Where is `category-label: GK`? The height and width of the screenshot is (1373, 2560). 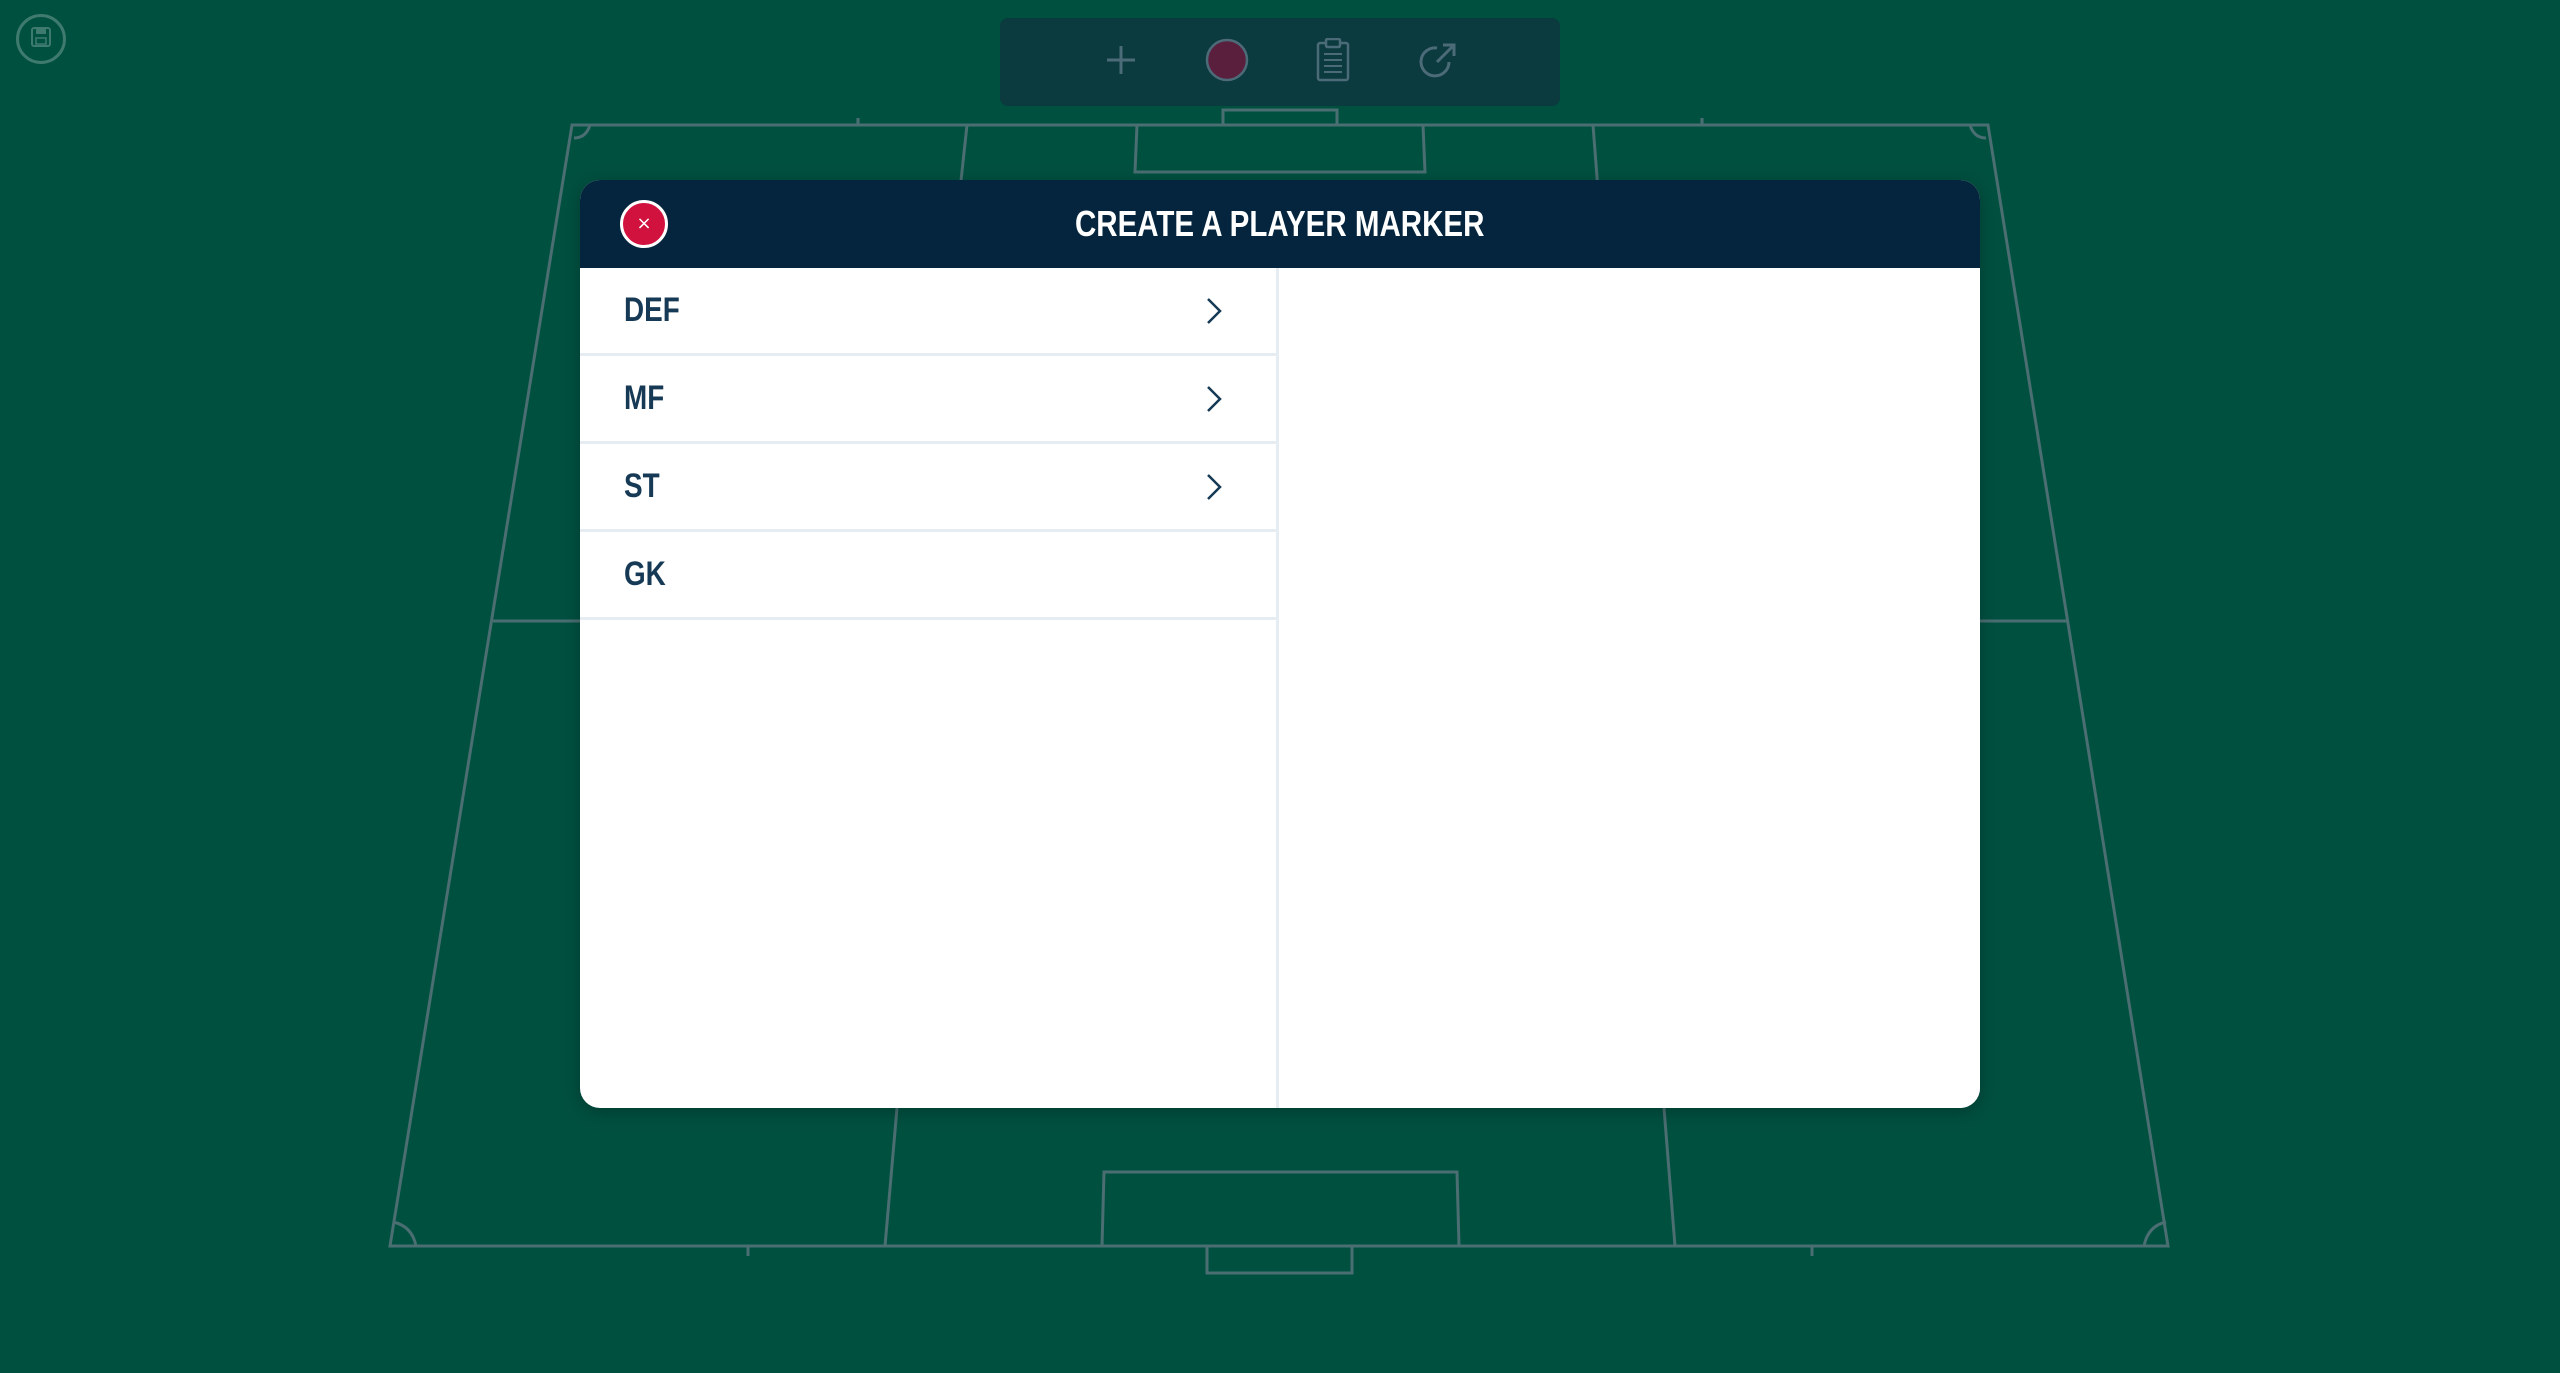
category-label: GK is located at coordinates (645, 574).